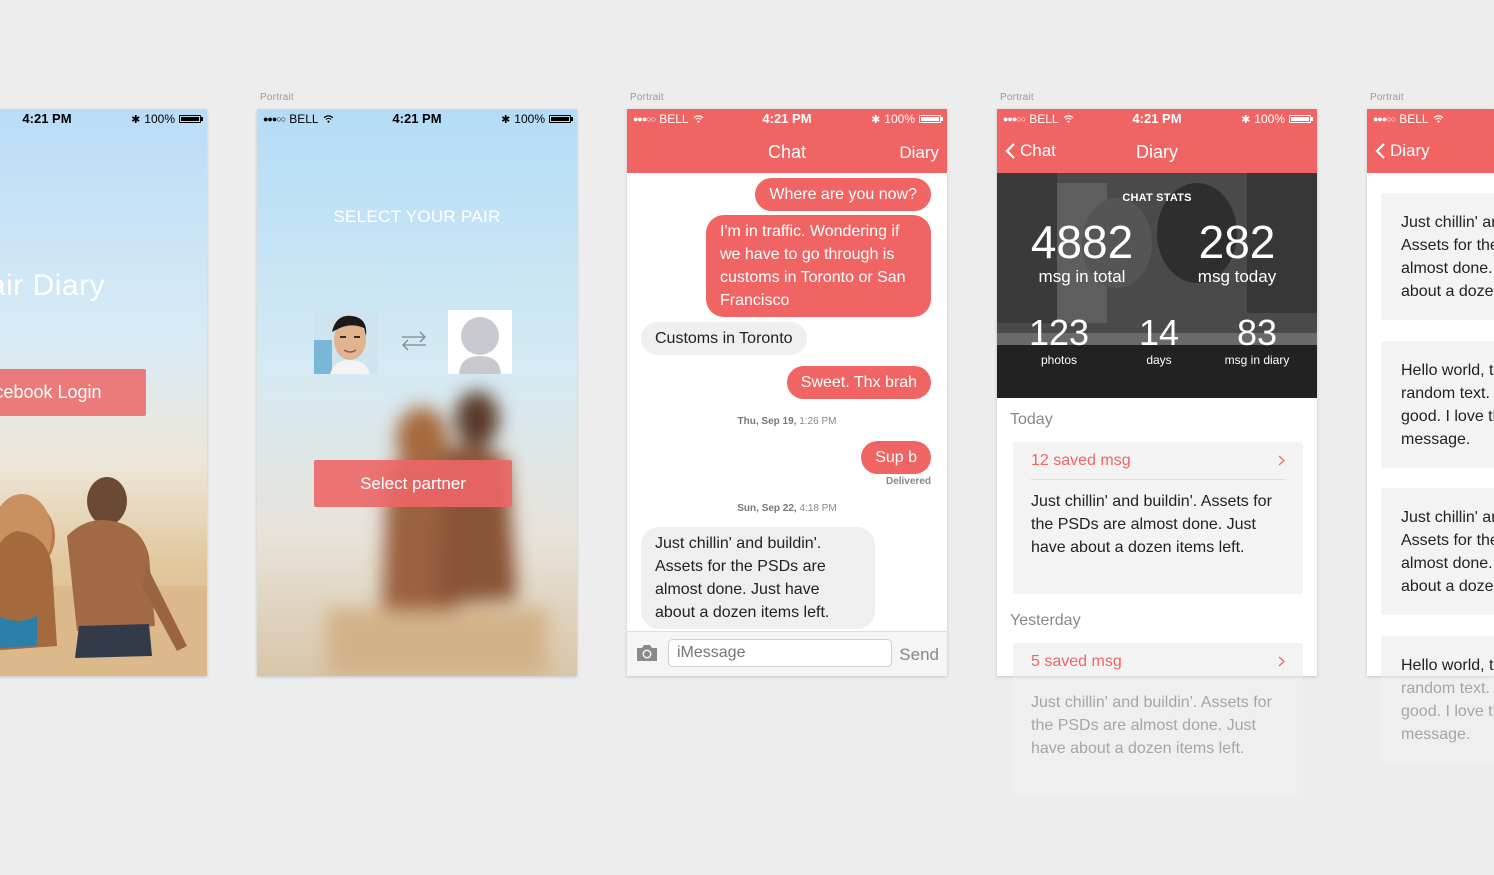  What do you see at coordinates (1380, 151) in the screenshot?
I see `chevron-left-icon` at bounding box center [1380, 151].